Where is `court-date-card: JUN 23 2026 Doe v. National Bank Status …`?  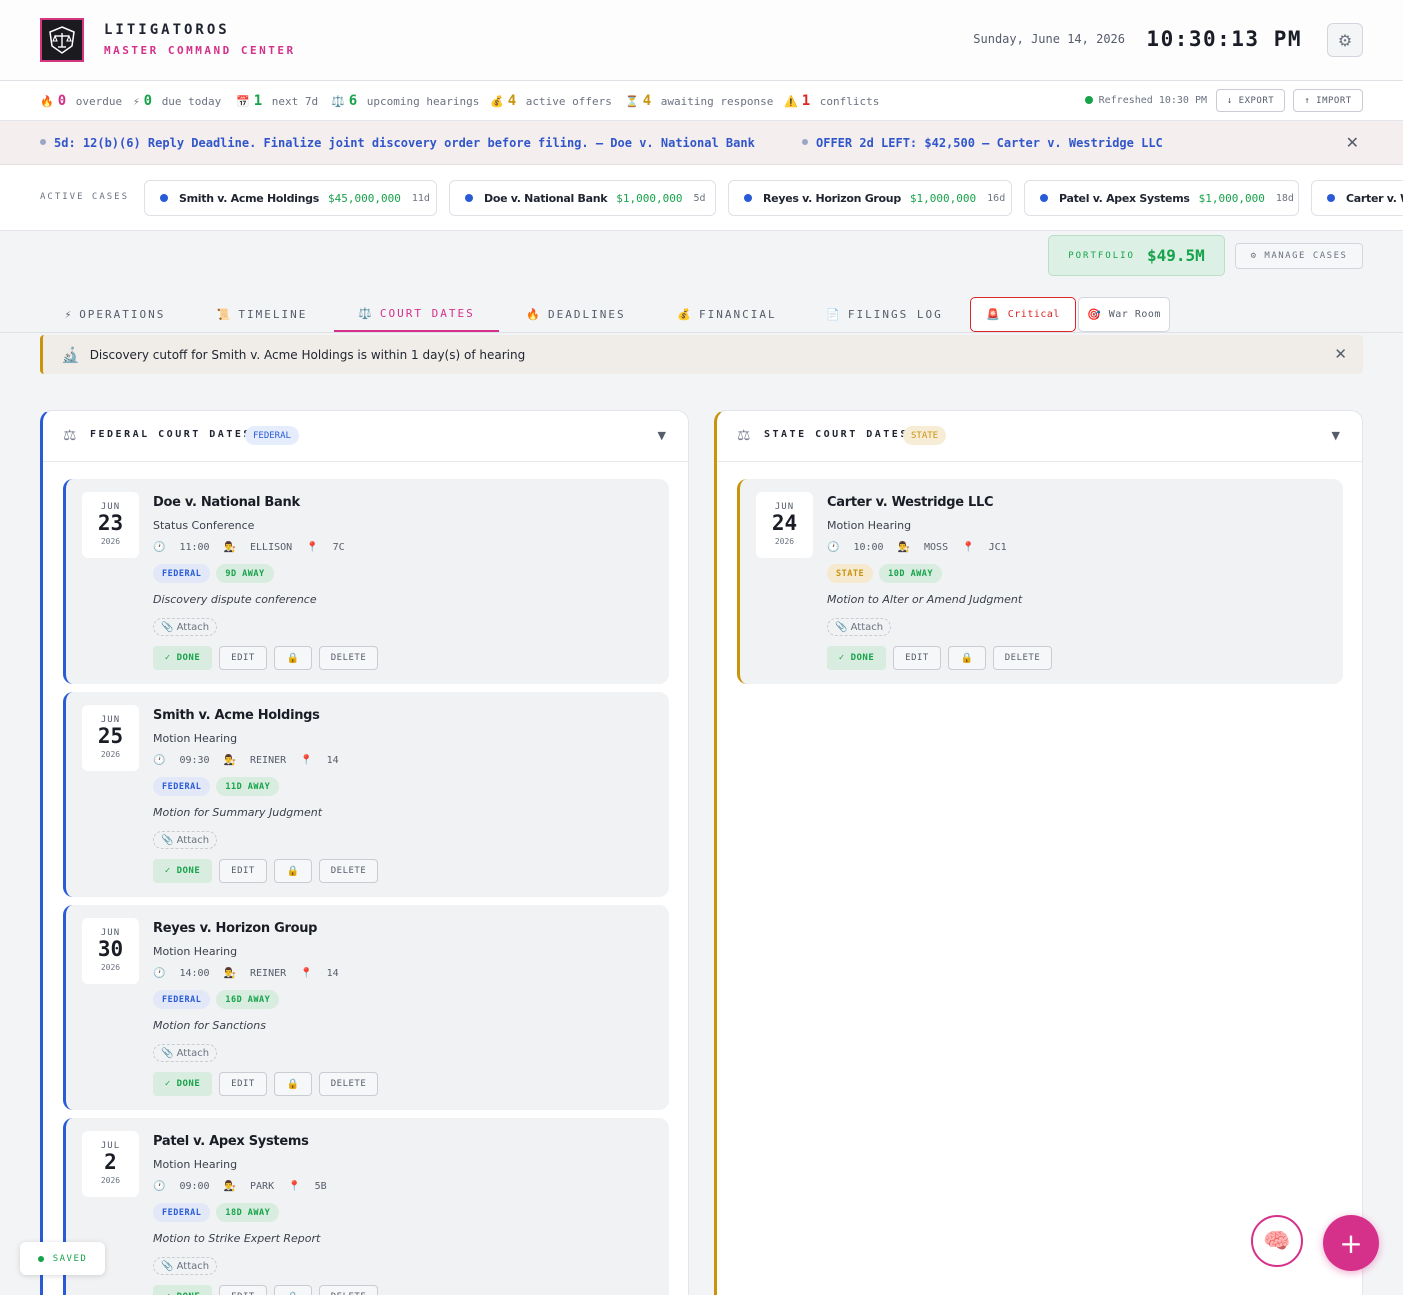 court-date-card: JUN 23 2026 Doe v. National Bank Status … is located at coordinates (366, 581).